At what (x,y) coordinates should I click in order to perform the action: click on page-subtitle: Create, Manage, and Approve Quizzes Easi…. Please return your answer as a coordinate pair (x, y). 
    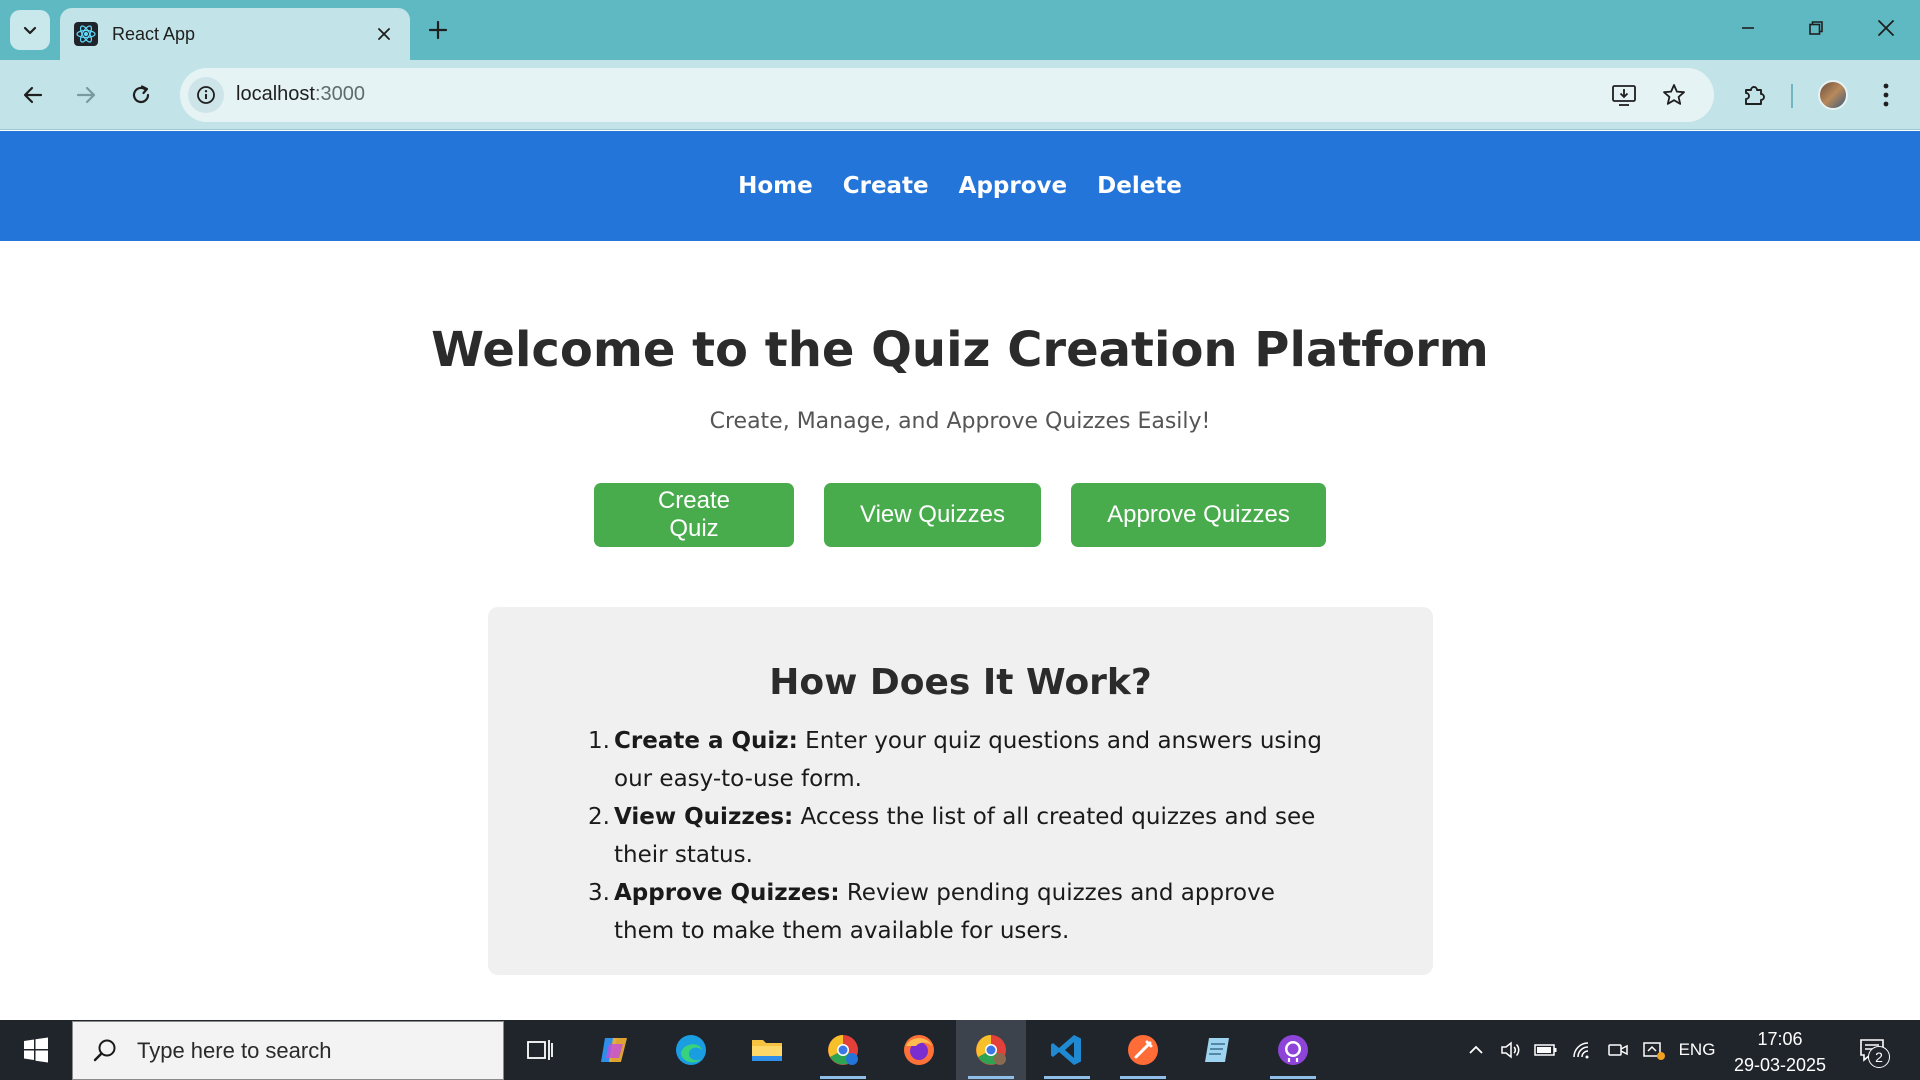
    Looking at the image, I should click on (960, 421).